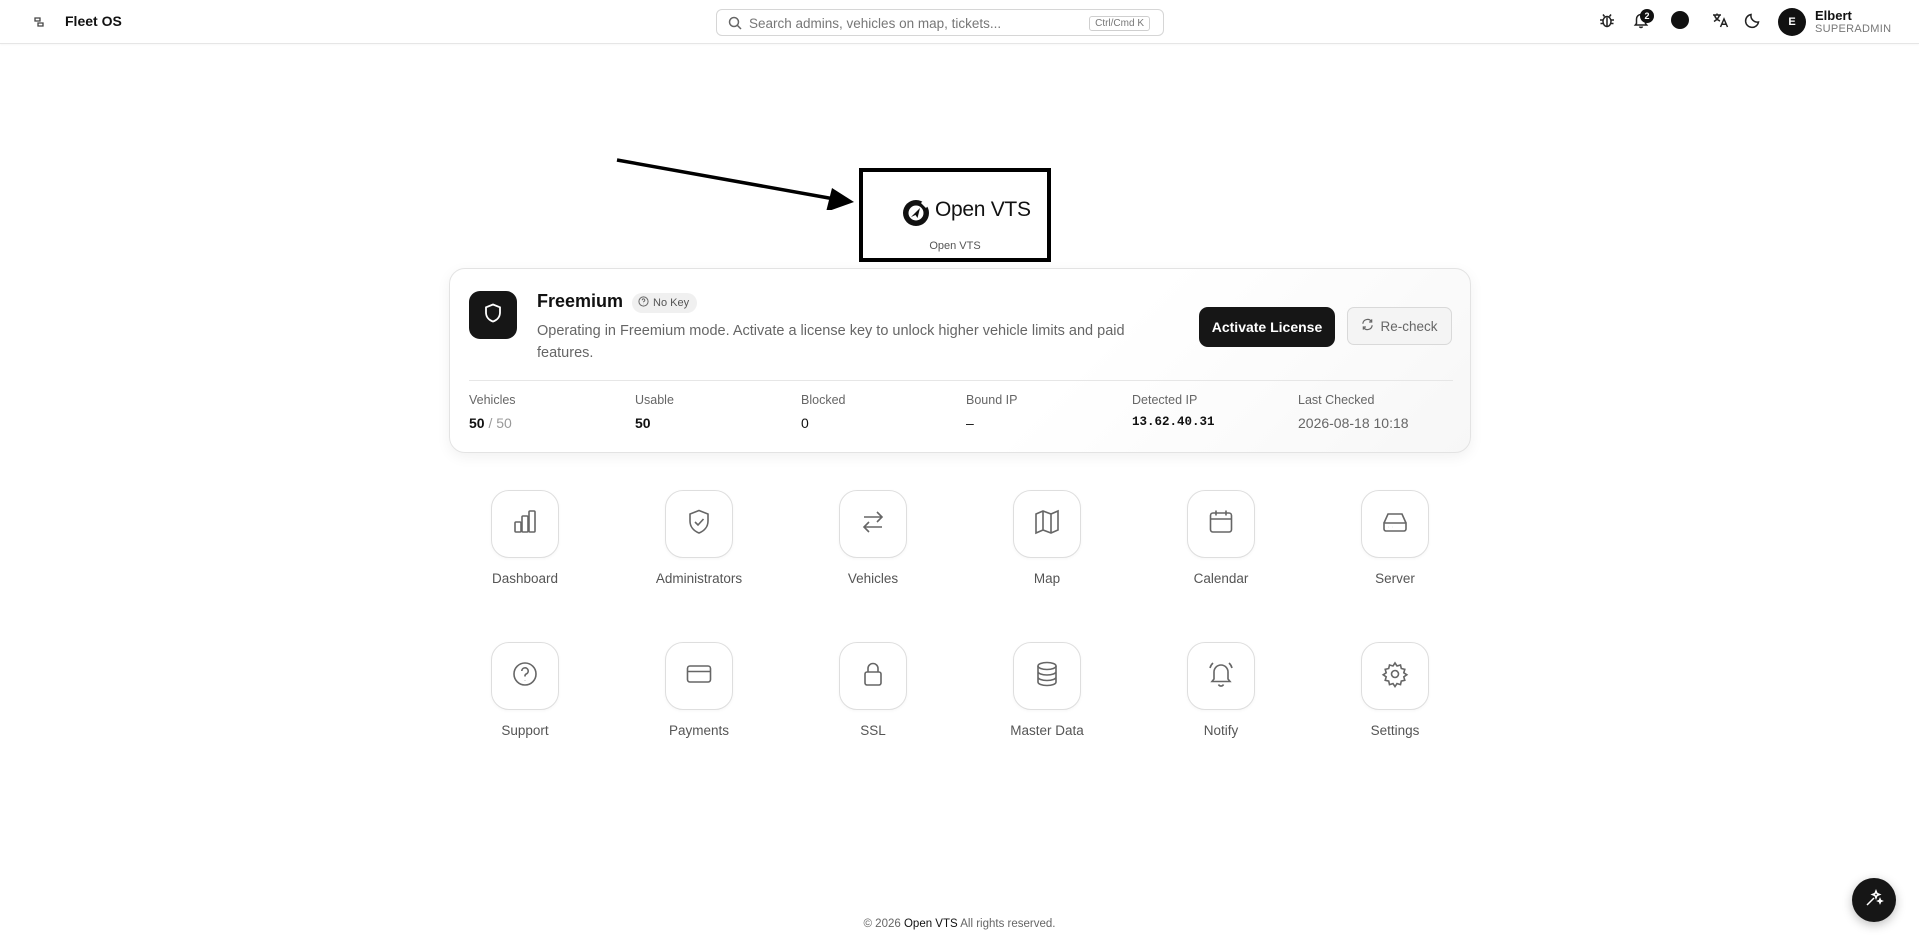 This screenshot has width=1919, height=943. I want to click on app-support: Support, so click(525, 690).